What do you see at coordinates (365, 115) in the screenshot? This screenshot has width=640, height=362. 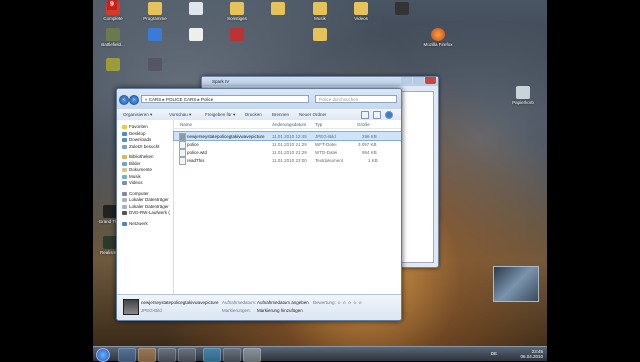 I see `view-options-icon` at bounding box center [365, 115].